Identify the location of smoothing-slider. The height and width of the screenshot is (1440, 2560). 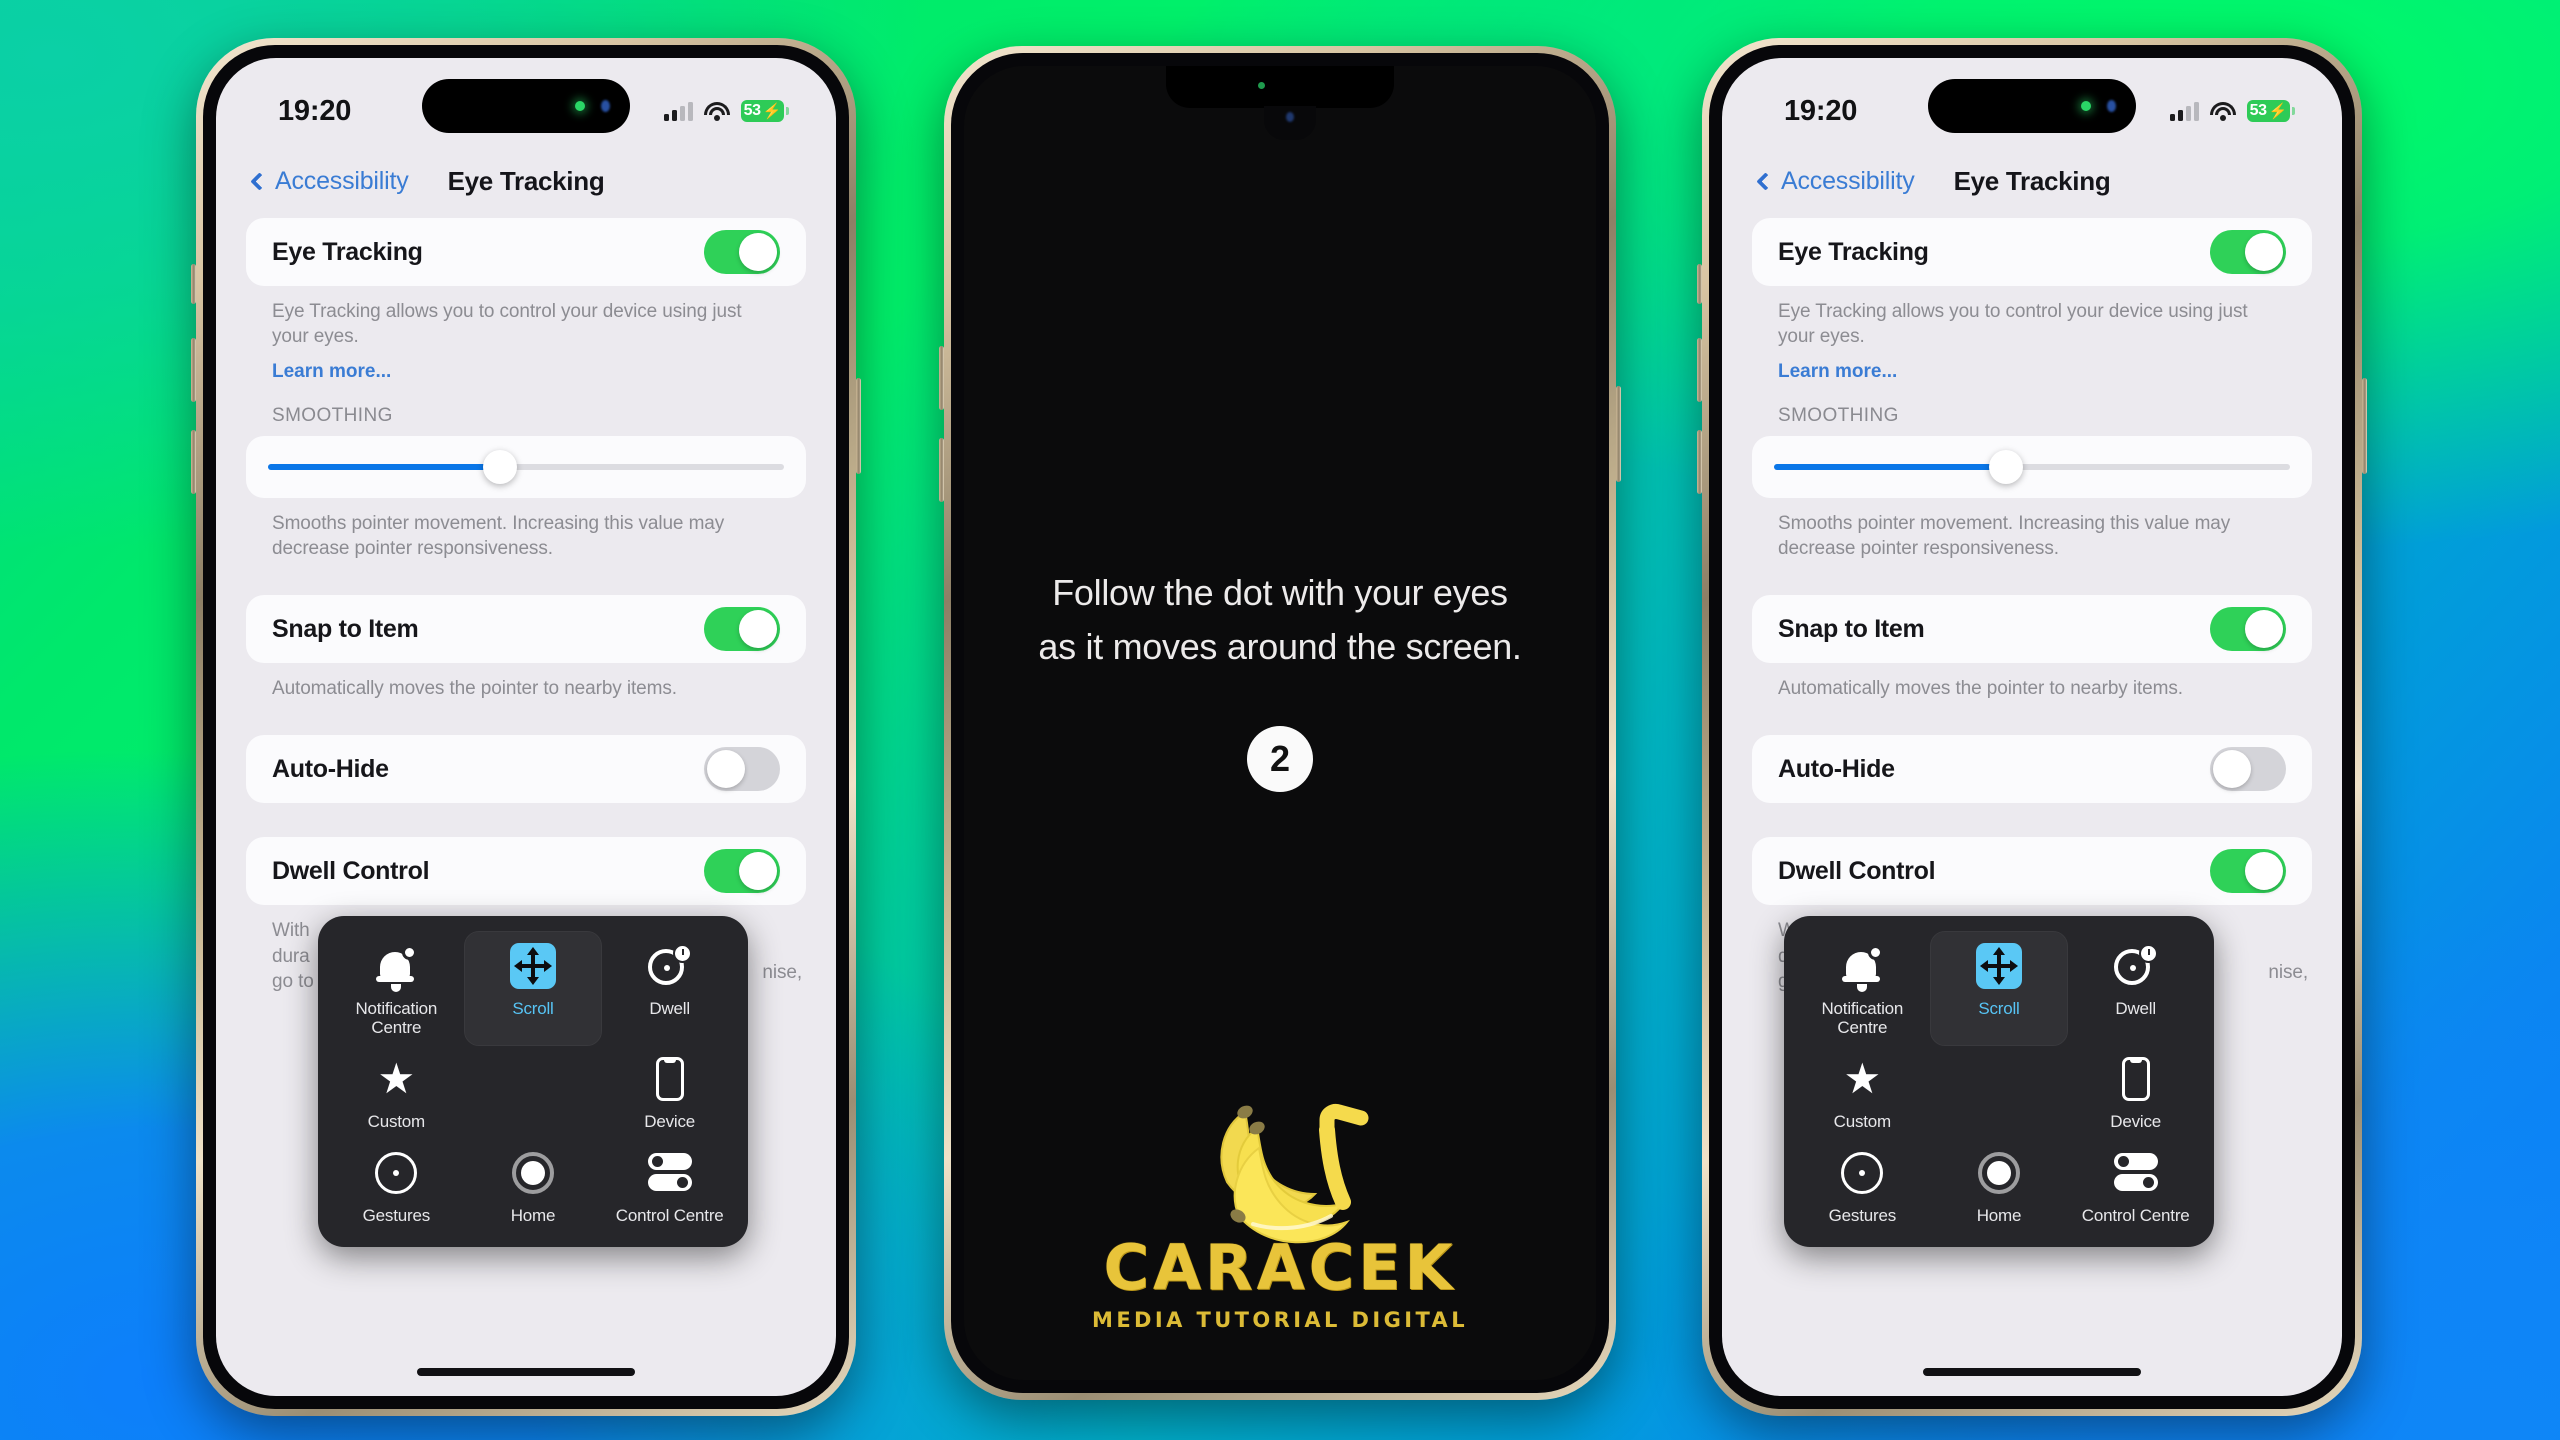
(526, 467).